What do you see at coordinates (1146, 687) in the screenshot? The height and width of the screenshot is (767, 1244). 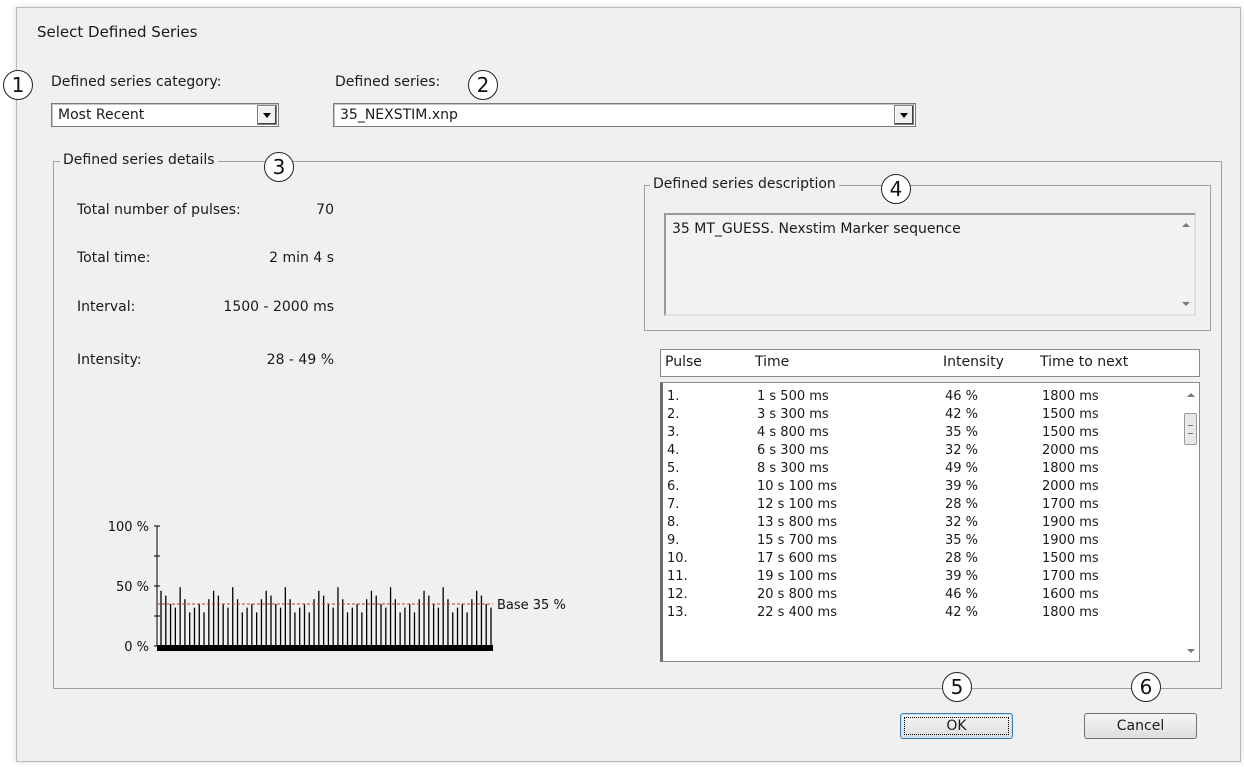 I see `callout-6: 6` at bounding box center [1146, 687].